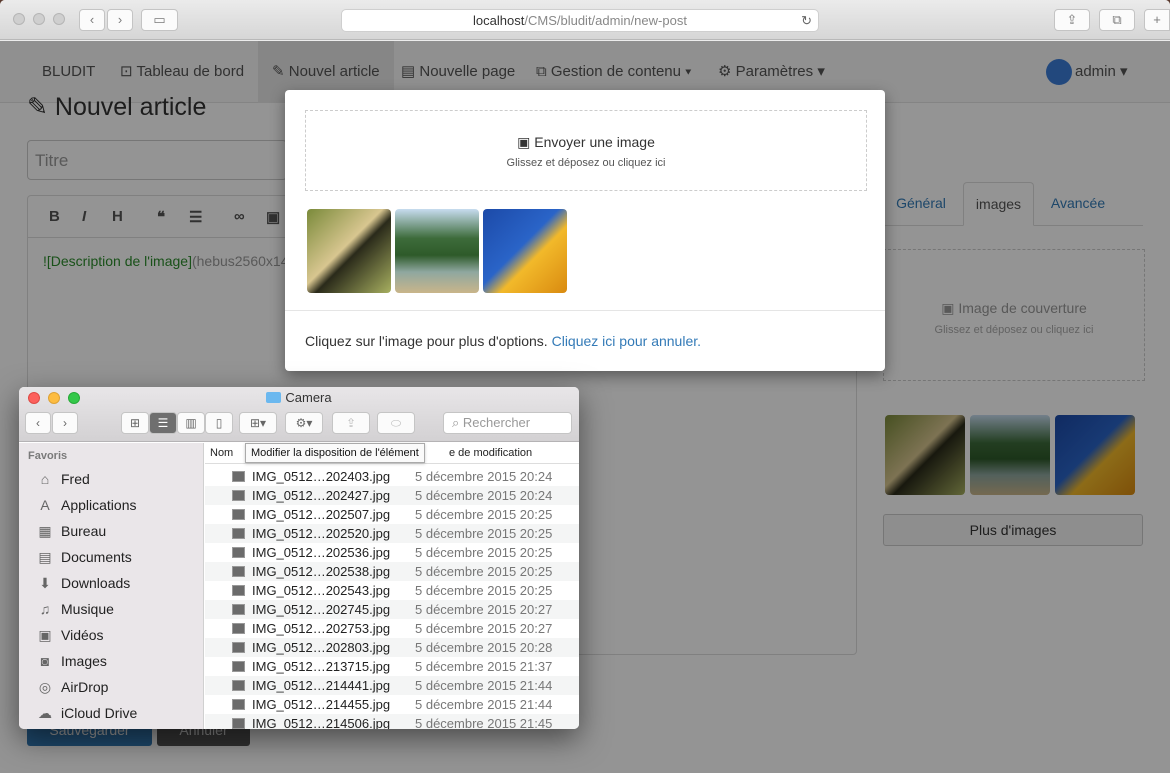 This screenshot has height=773, width=1170. What do you see at coordinates (45, 609) in the screenshot?
I see `music-icon: ♫` at bounding box center [45, 609].